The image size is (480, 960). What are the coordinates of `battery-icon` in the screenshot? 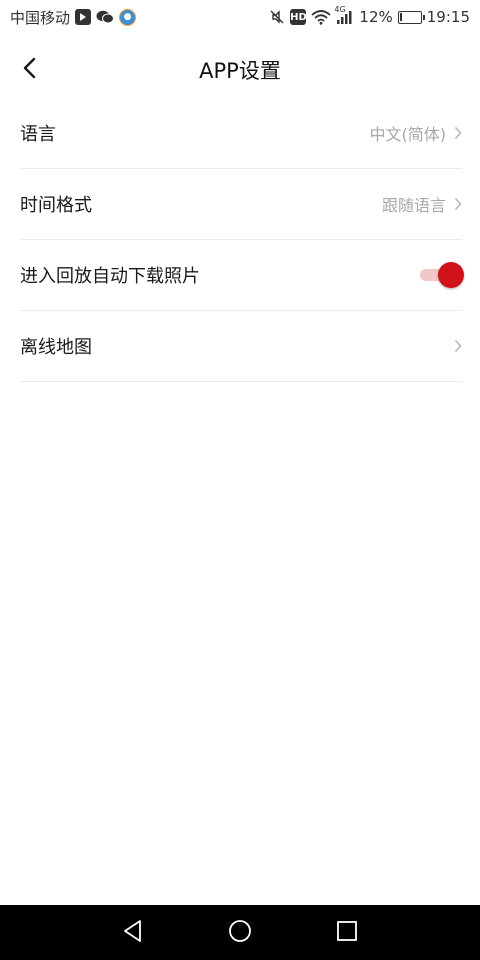 It's located at (411, 17).